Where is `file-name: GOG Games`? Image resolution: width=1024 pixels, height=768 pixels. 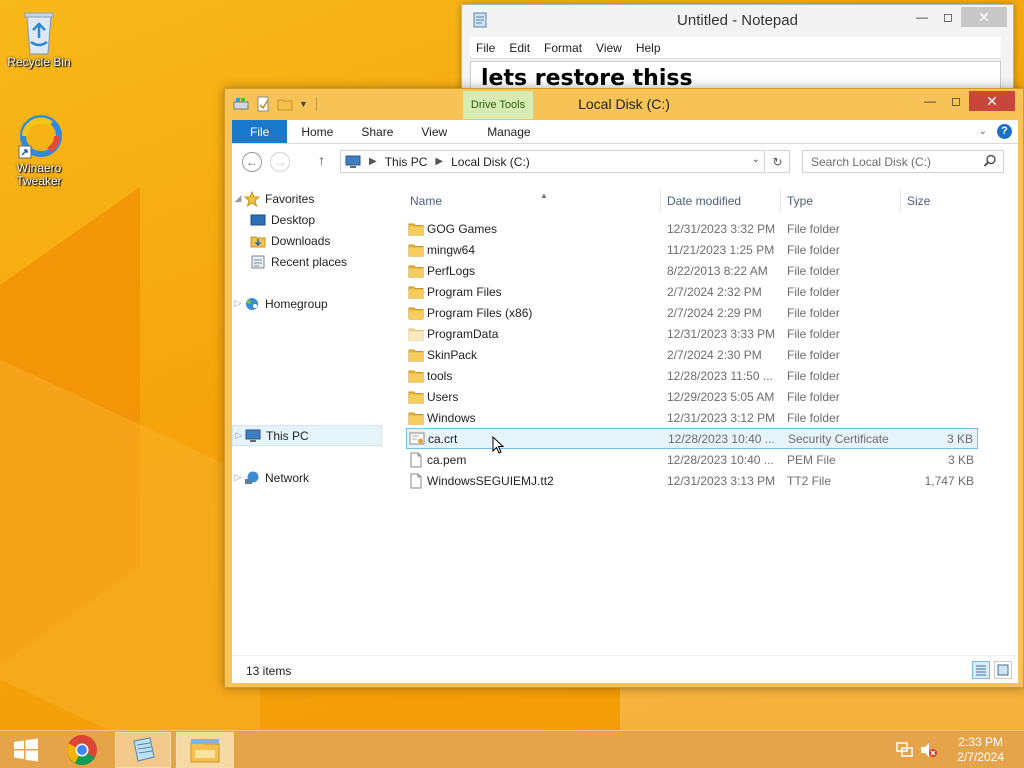
file-name: GOG Games is located at coordinates (462, 228).